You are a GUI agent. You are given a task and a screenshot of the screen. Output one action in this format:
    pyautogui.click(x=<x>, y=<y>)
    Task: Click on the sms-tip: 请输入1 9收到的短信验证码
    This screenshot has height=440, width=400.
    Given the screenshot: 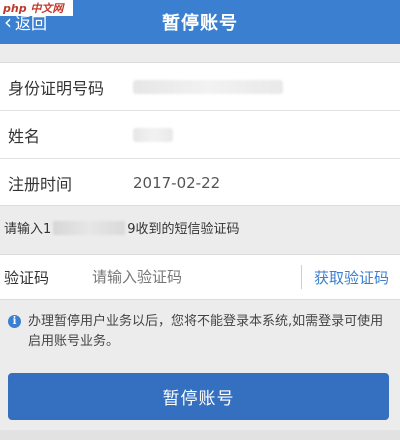 What is the action you would take?
    pyautogui.click(x=122, y=227)
    